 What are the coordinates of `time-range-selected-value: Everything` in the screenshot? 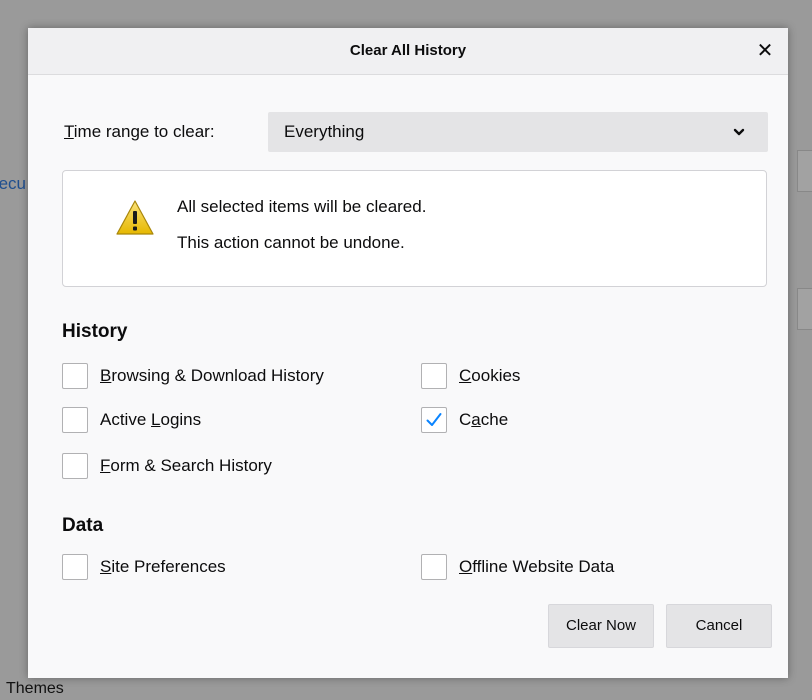 It's located at (324, 131).